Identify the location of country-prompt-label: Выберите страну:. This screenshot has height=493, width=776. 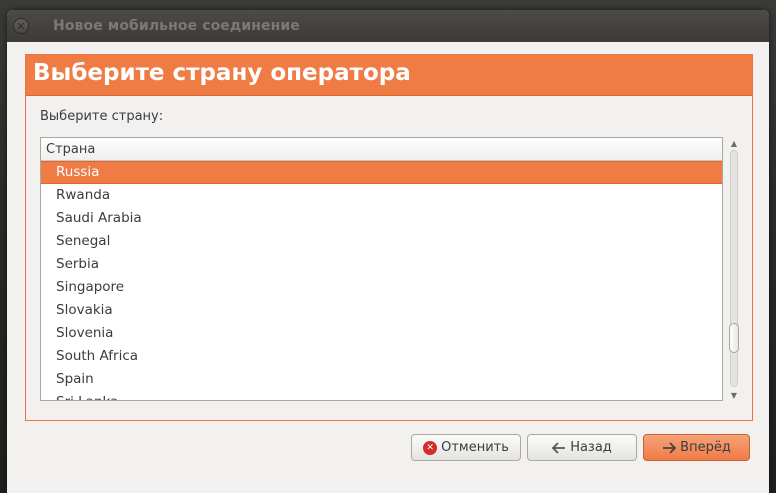
(102, 116).